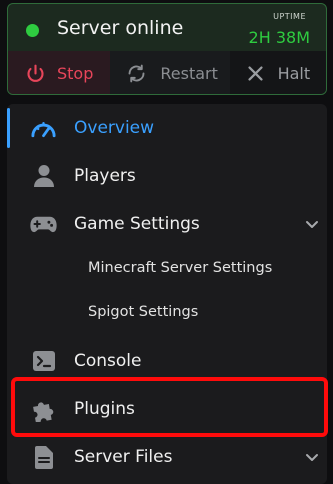 The image size is (333, 484). I want to click on active-indicator, so click(8, 128).